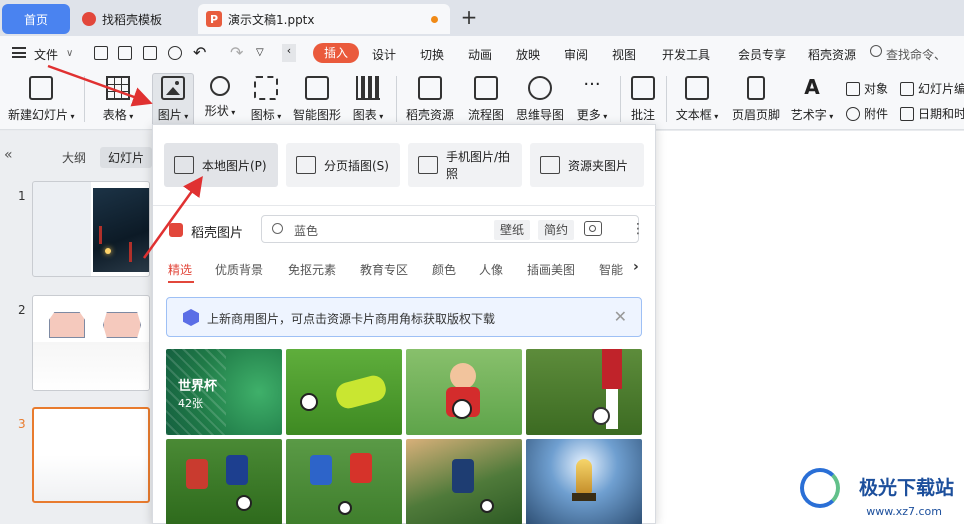 Image resolution: width=964 pixels, height=524 pixels. What do you see at coordinates (125, 161) in the screenshot?
I see `annotation-arrows` at bounding box center [125, 161].